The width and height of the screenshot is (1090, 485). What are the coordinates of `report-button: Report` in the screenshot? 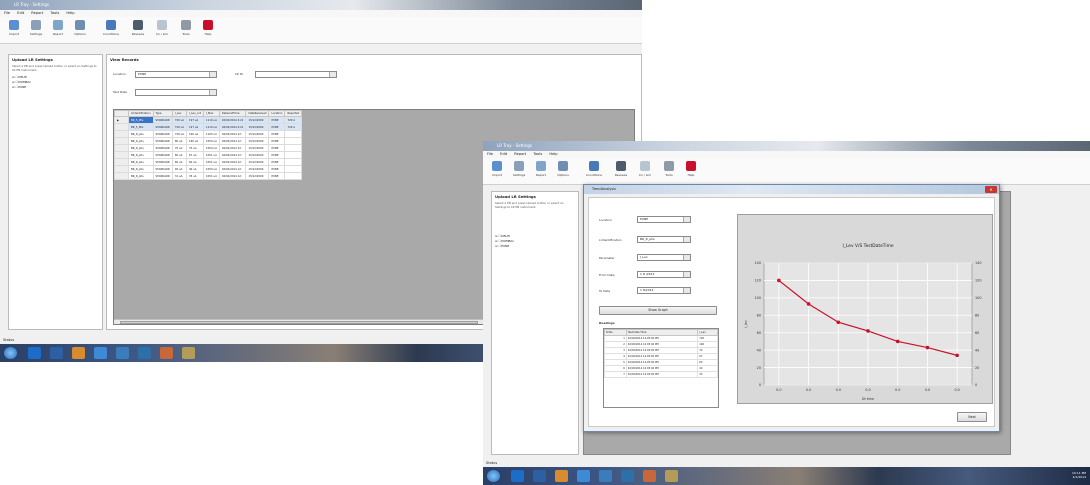 It's located at (58, 31).